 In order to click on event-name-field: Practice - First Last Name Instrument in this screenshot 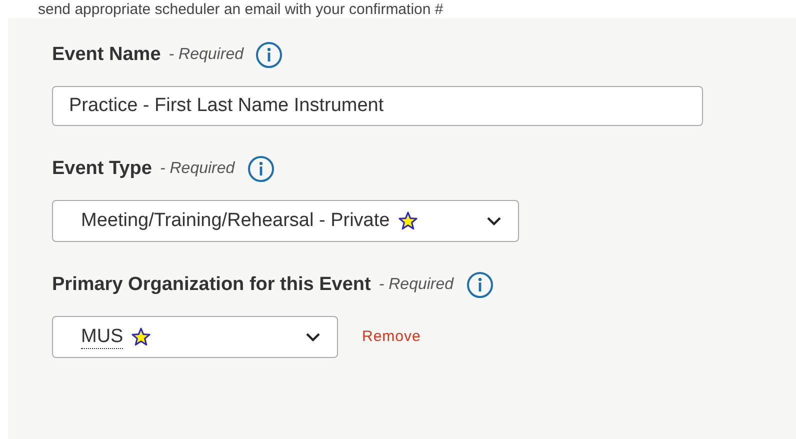, I will do `click(377, 106)`.